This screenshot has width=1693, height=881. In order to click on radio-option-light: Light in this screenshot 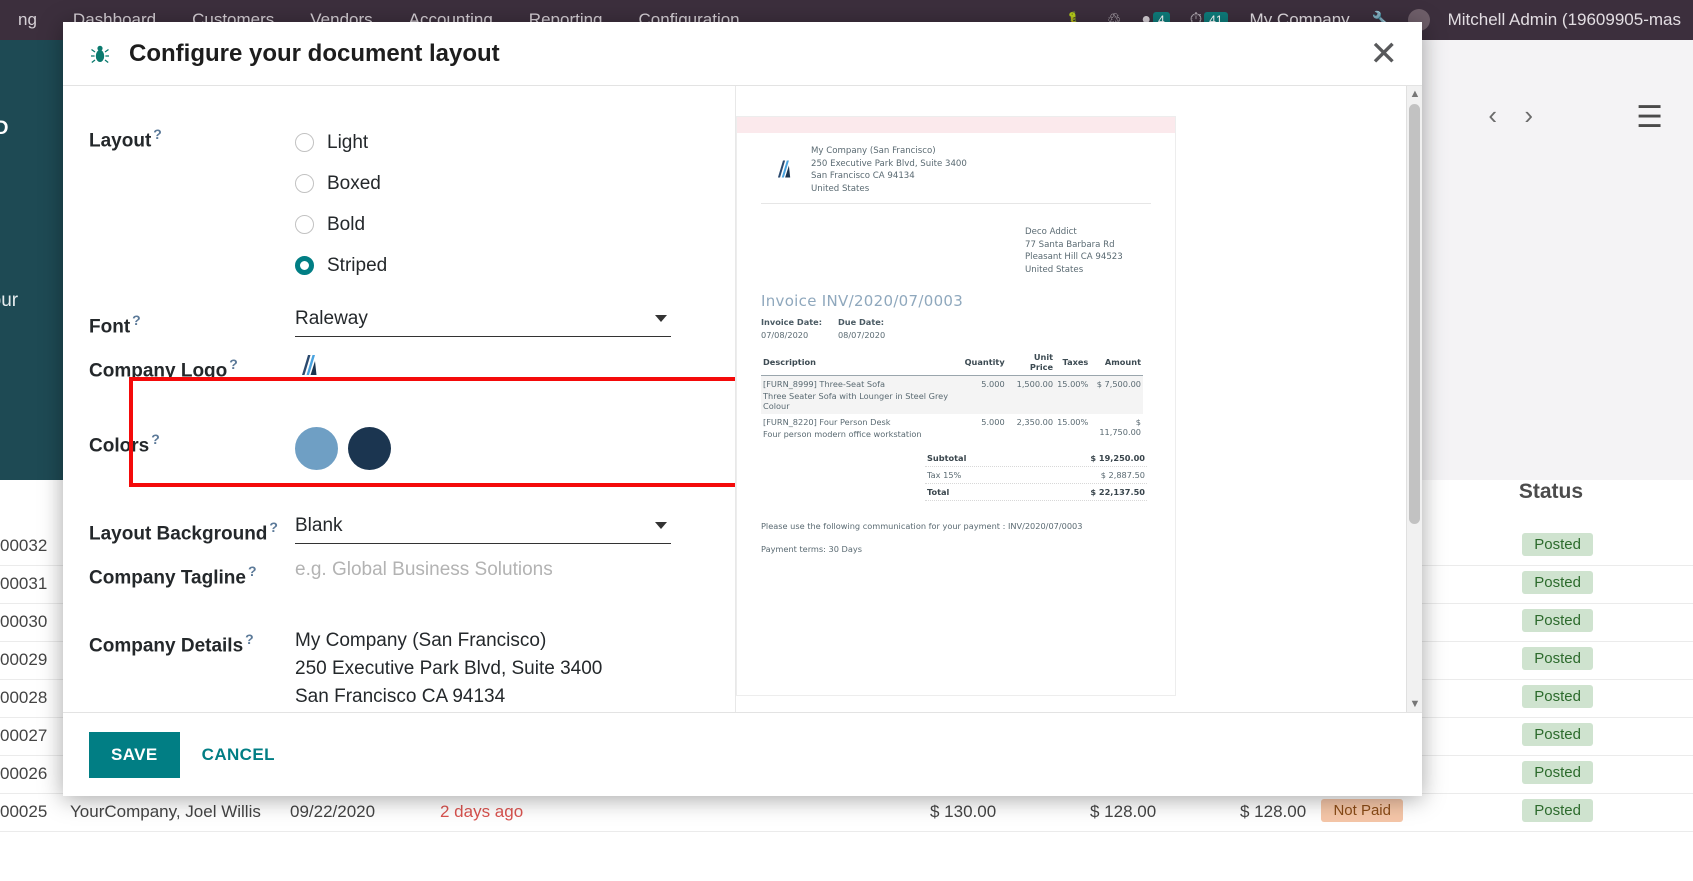, I will do `click(515, 142)`.